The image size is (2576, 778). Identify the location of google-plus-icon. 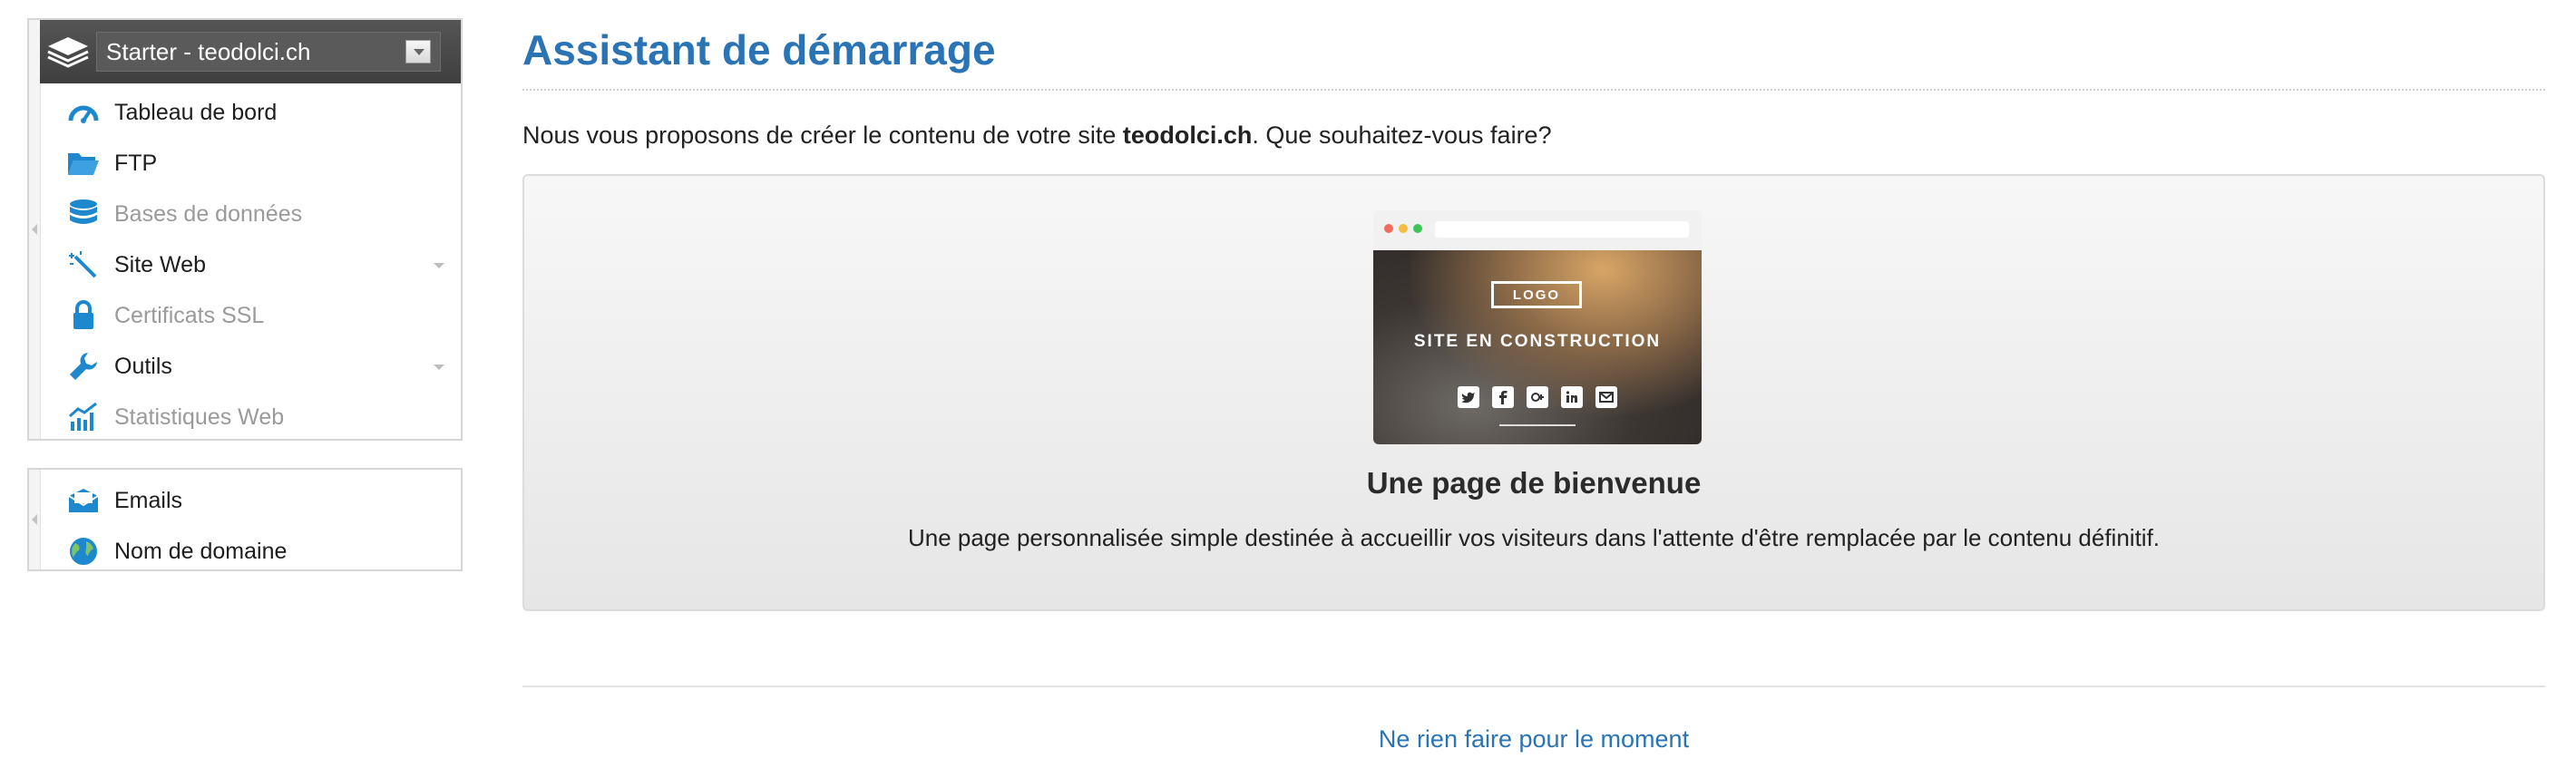
(1537, 397).